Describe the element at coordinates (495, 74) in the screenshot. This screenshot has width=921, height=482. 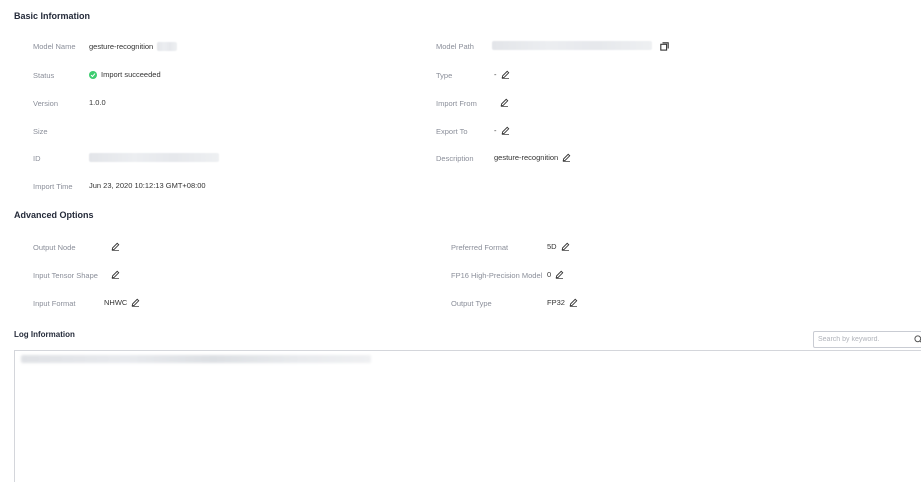
I see `type-text: -` at that location.